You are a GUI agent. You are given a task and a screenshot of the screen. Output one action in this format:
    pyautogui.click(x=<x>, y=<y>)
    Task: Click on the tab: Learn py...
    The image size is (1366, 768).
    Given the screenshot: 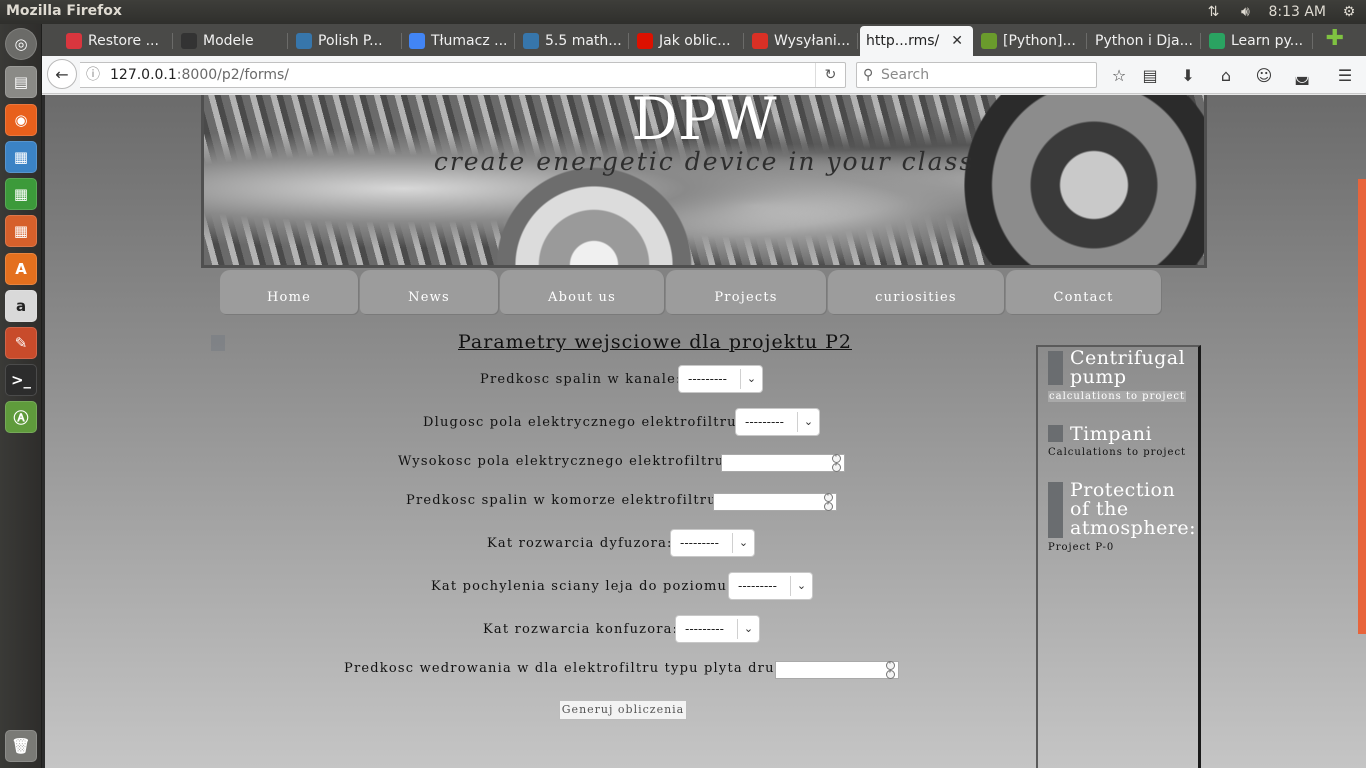 What is the action you would take?
    pyautogui.click(x=1258, y=41)
    